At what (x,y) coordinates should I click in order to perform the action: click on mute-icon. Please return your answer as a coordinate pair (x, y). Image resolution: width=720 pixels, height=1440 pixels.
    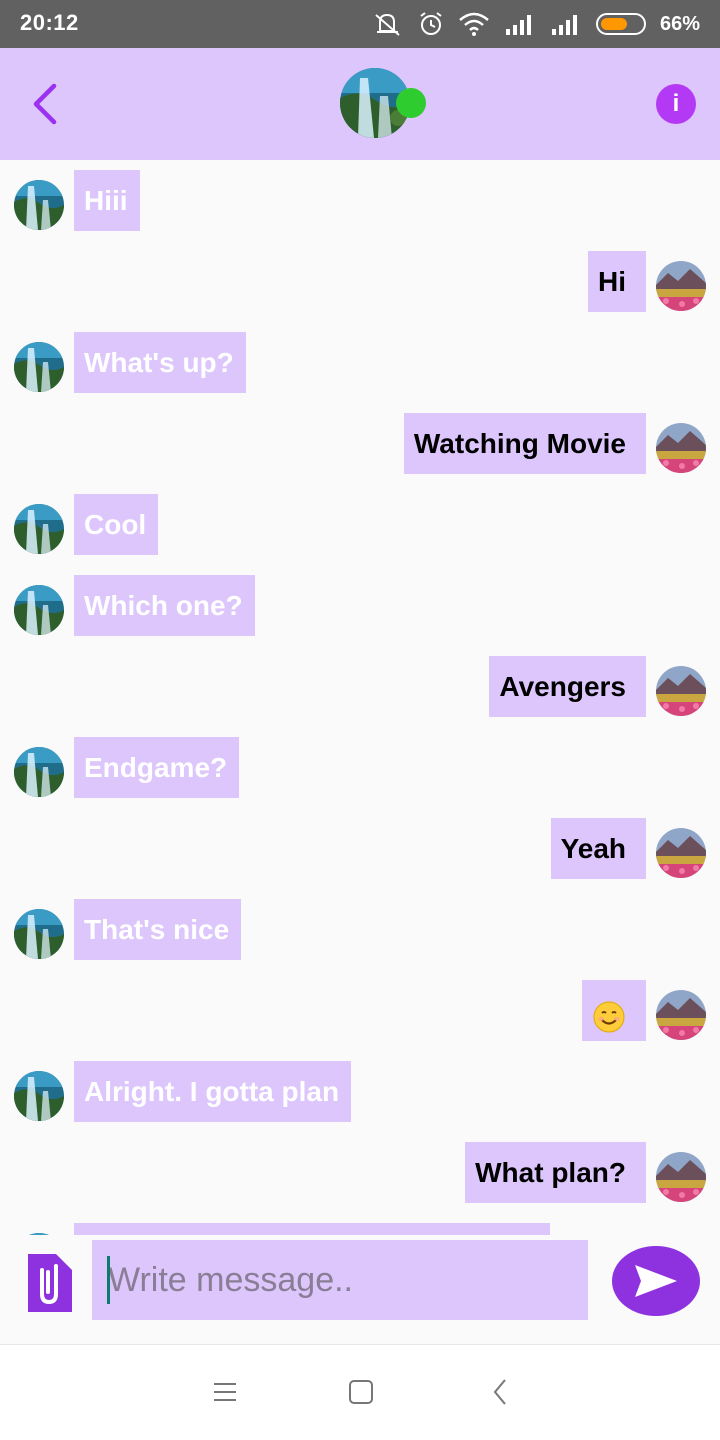
    Looking at the image, I should click on (387, 24).